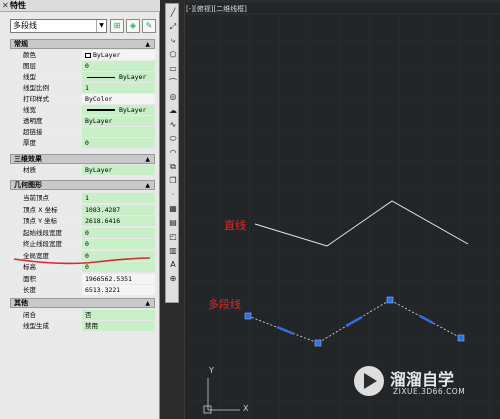 The image size is (500, 419). I want to click on ucs-x-label: X, so click(246, 408).